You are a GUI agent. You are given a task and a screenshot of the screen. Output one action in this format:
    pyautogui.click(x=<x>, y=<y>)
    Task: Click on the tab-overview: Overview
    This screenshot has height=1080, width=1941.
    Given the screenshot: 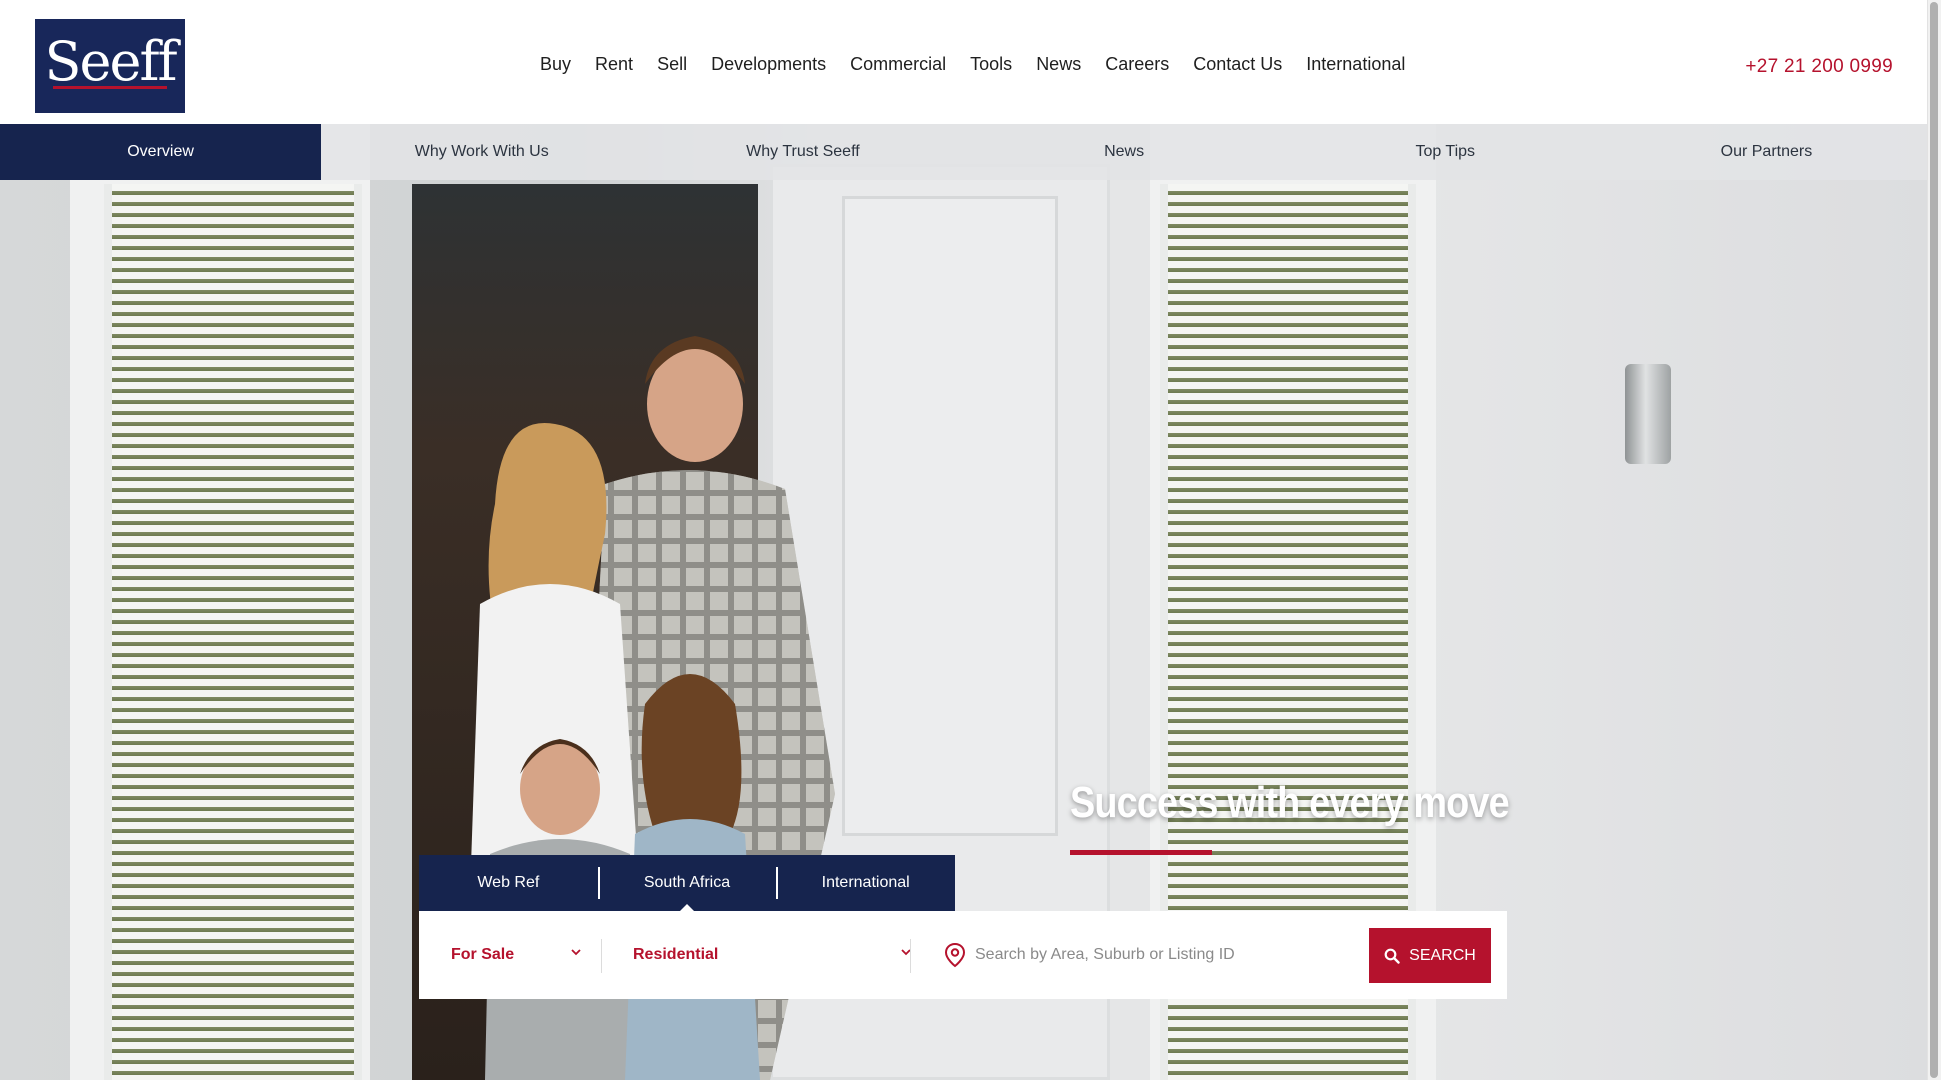 What is the action you would take?
    pyautogui.click(x=161, y=152)
    